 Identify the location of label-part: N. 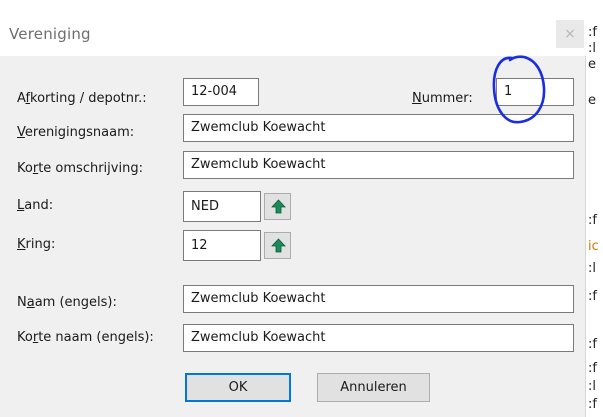
(22, 302).